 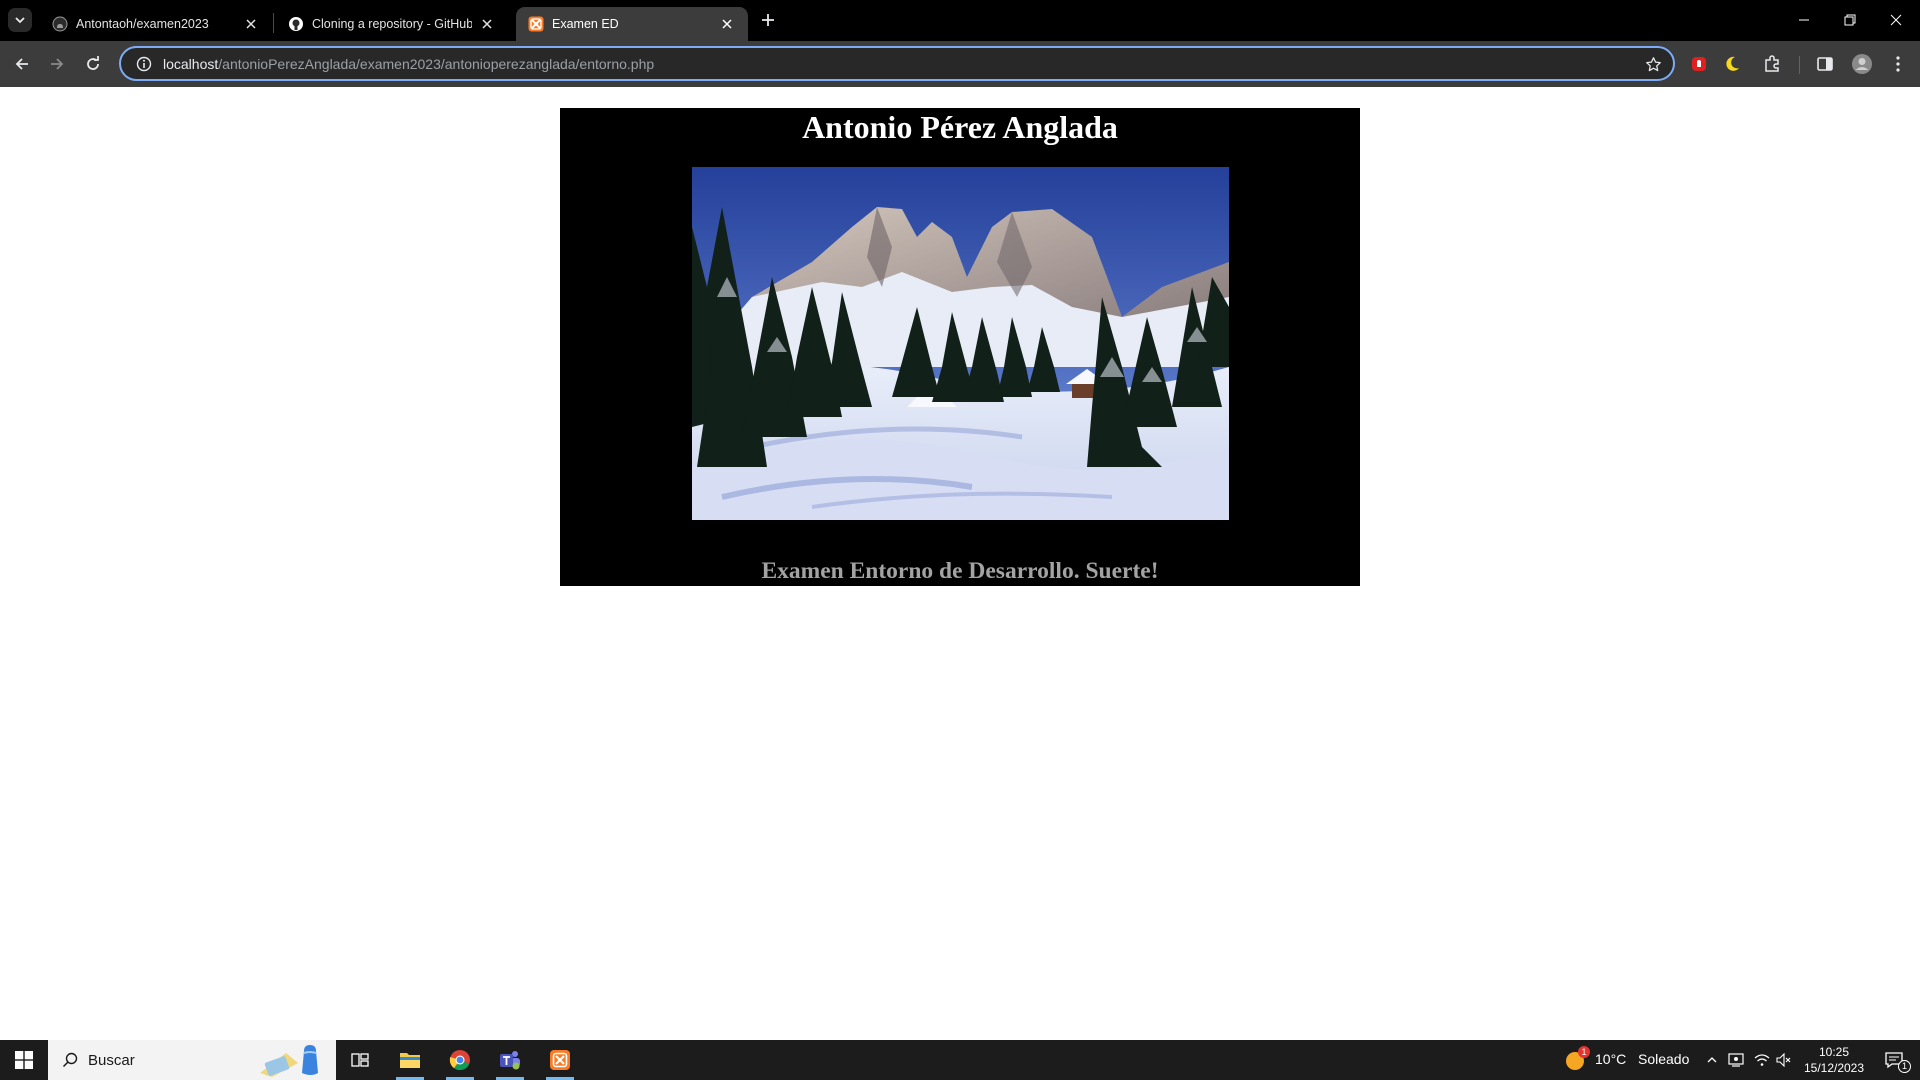 I want to click on reload-icon, so click(x=93, y=63).